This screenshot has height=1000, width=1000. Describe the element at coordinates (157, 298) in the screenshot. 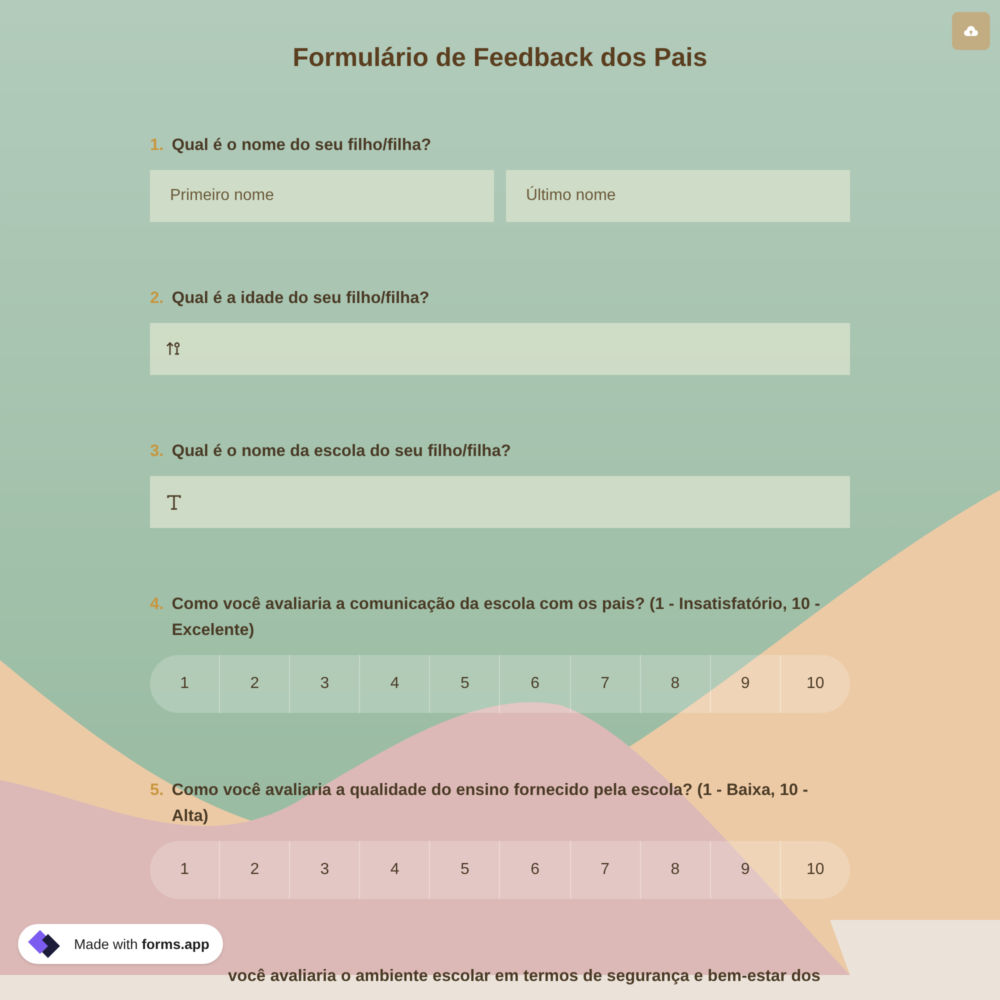

I see `question-number: 2.` at that location.